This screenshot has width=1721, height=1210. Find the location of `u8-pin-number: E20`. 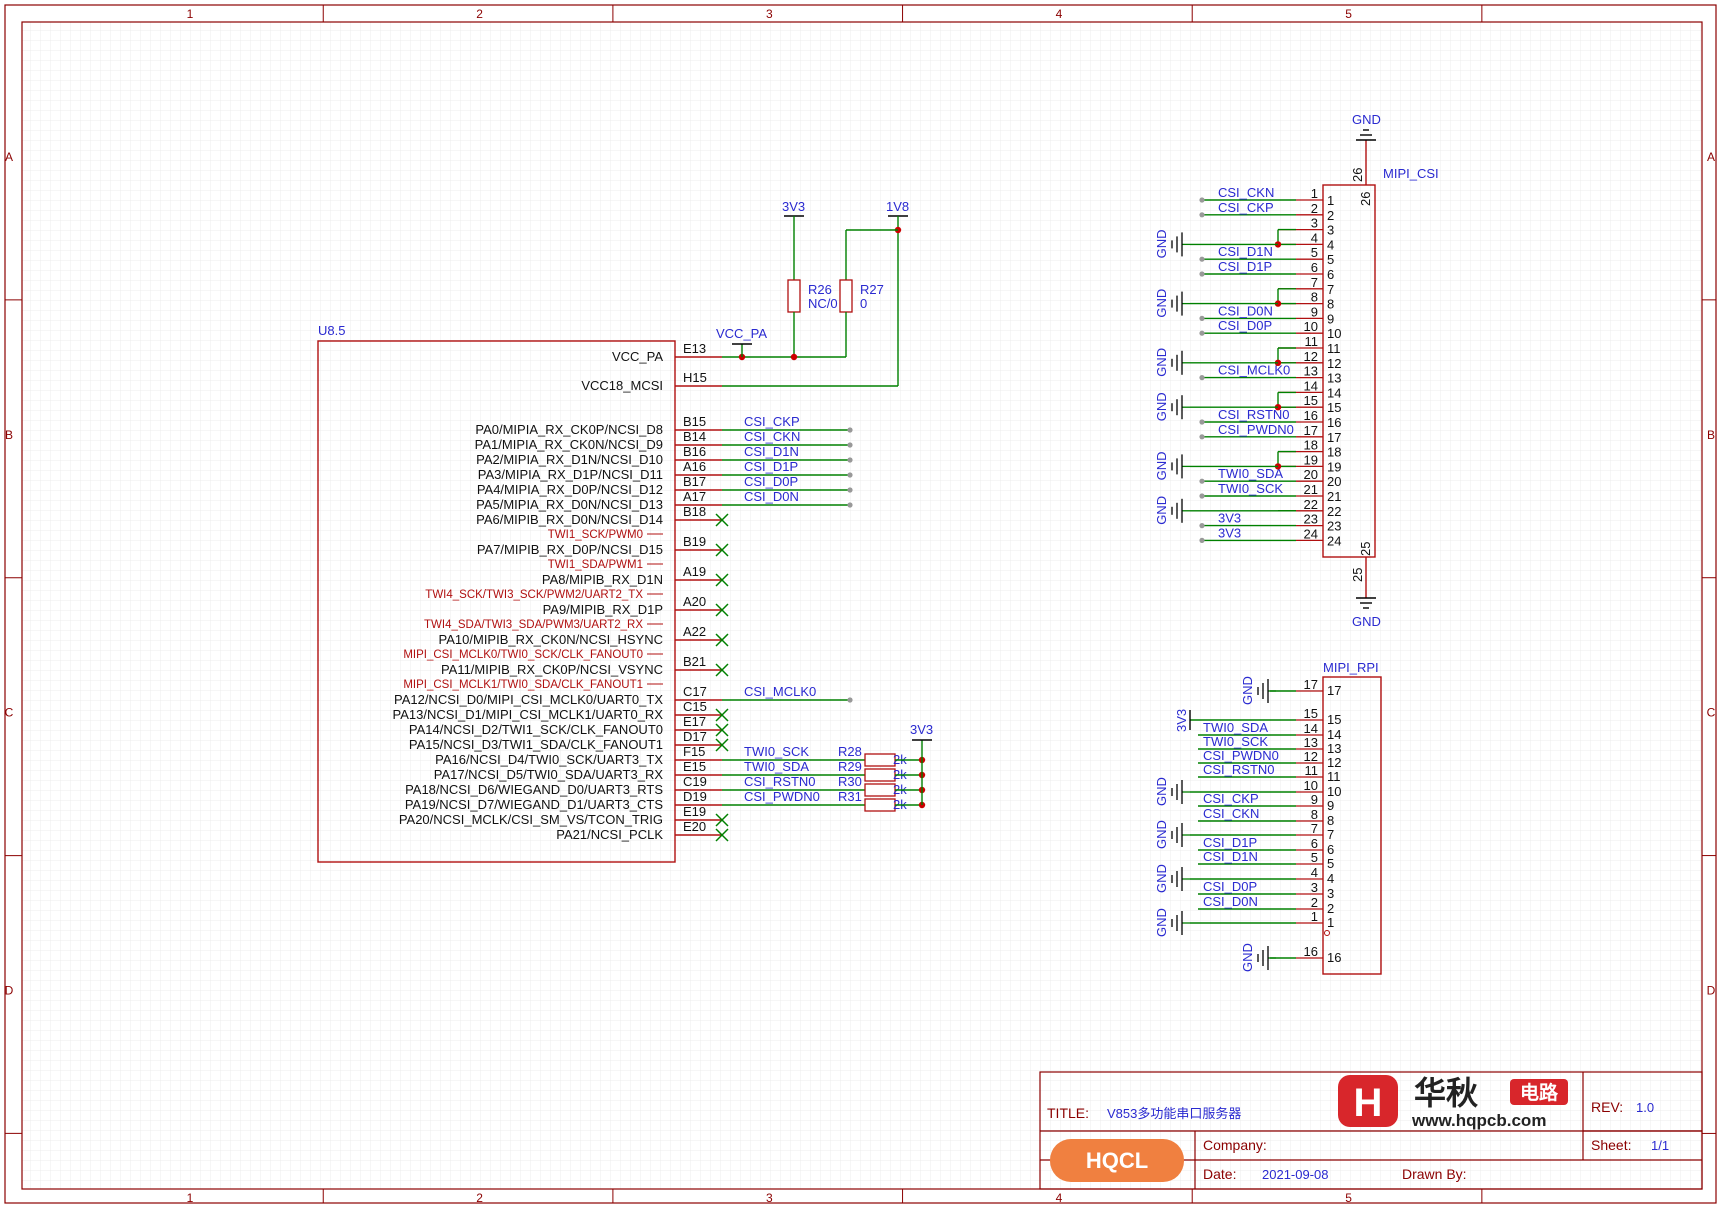

u8-pin-number: E20 is located at coordinates (694, 826).